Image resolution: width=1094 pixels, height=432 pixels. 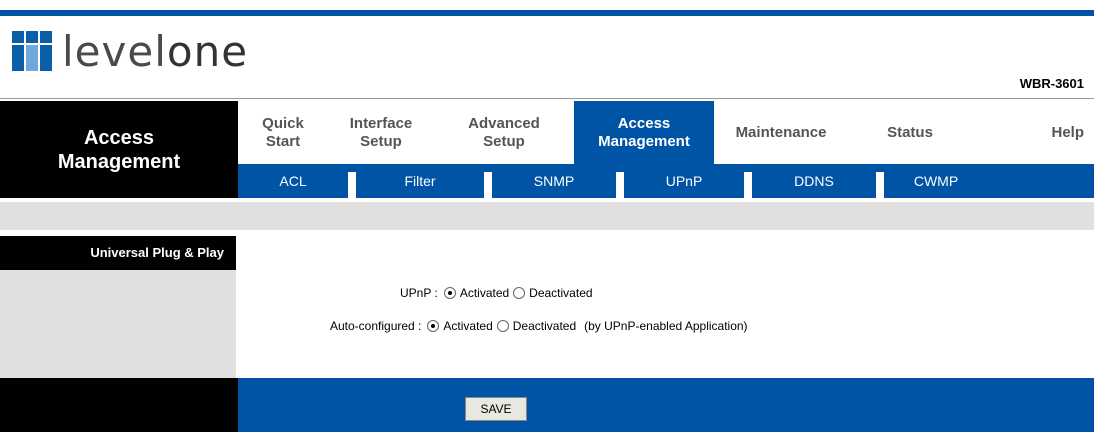 I want to click on tab-status: Status, so click(x=910, y=132).